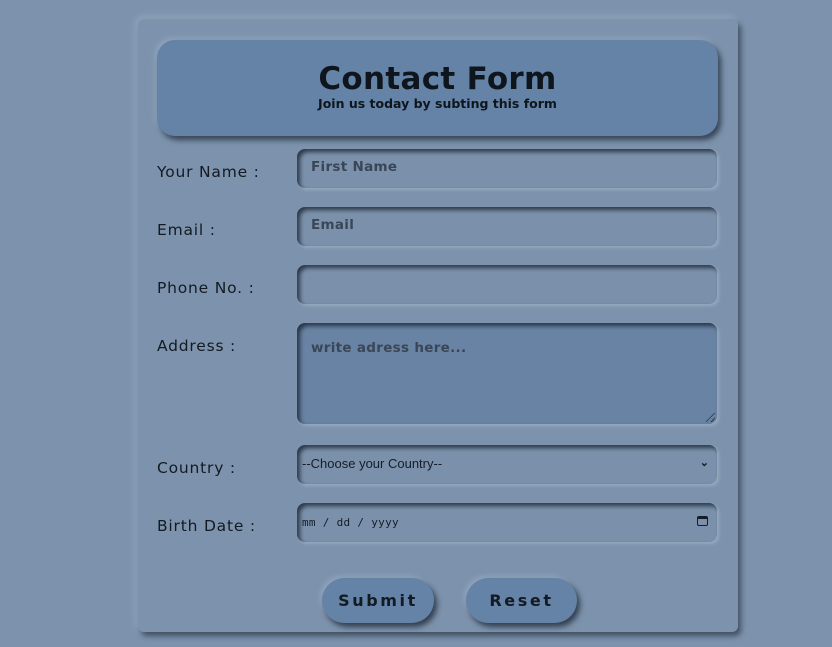  What do you see at coordinates (333, 225) in the screenshot?
I see `email-placeholder: Email` at bounding box center [333, 225].